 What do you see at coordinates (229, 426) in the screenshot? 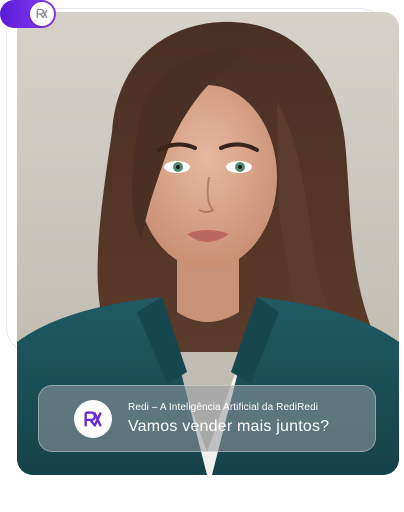
I see `caption-title: Vamos vender mais juntos?` at bounding box center [229, 426].